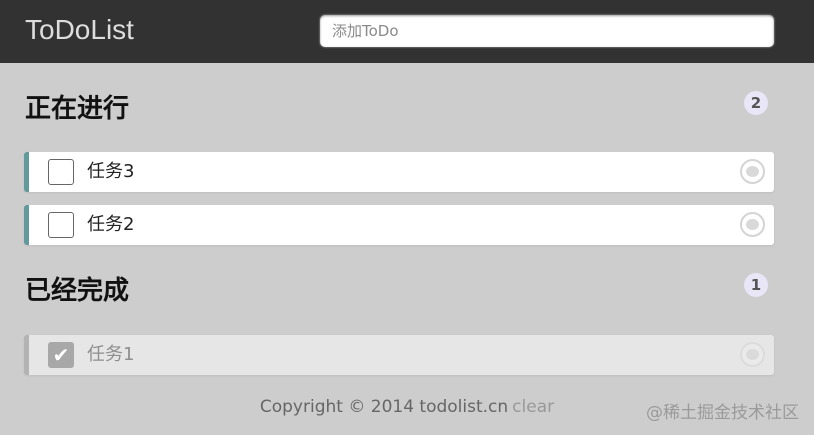 The image size is (814, 435). What do you see at coordinates (384, 407) in the screenshot?
I see `copyright-text: Copyright © 2014 todolist.cn` at bounding box center [384, 407].